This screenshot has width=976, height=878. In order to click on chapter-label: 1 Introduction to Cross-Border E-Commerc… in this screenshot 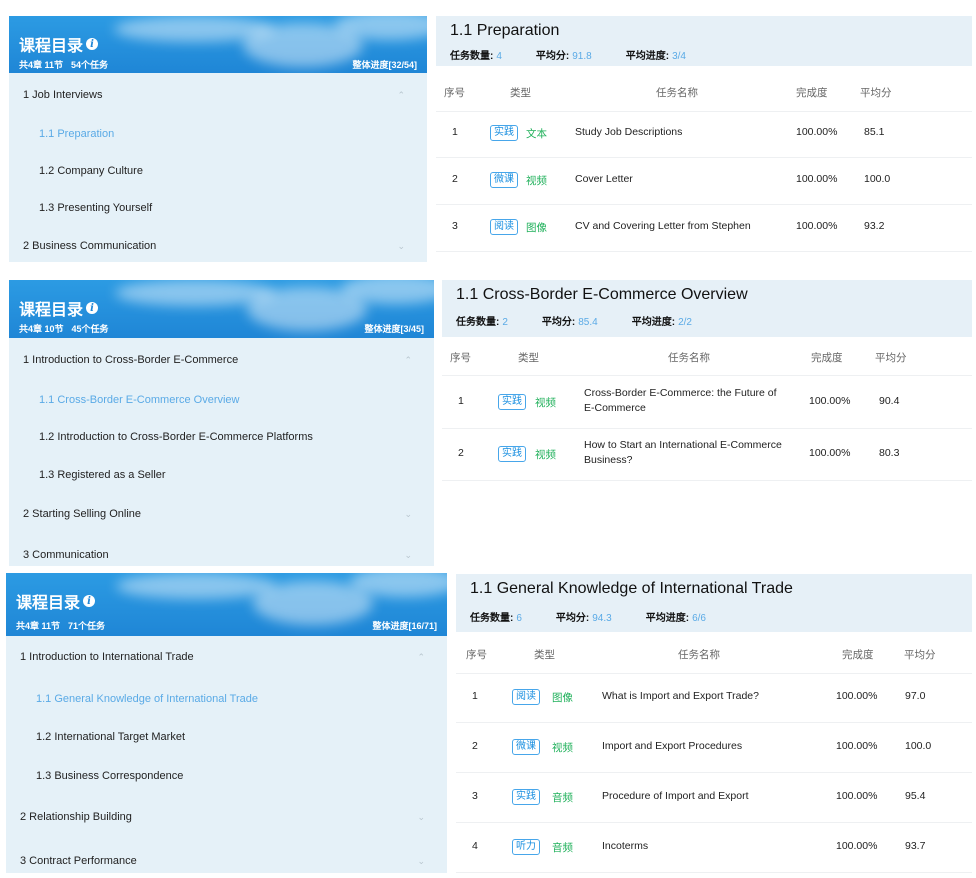, I will do `click(131, 360)`.